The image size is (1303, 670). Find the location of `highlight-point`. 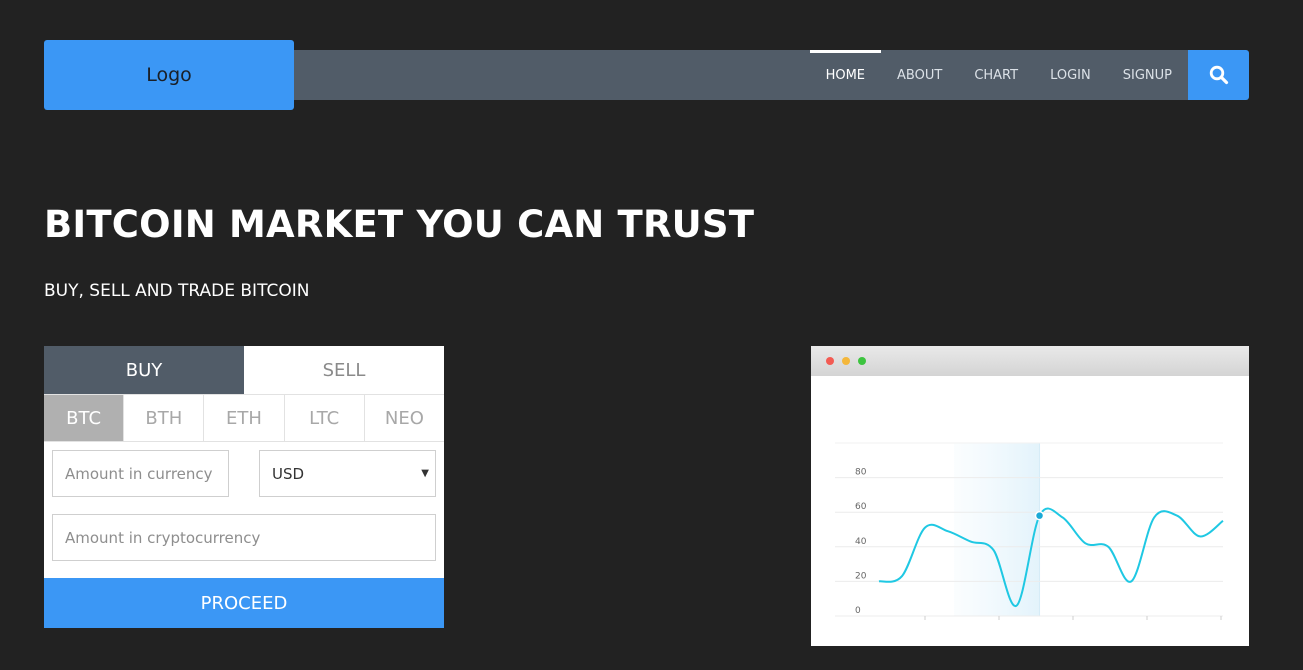

highlight-point is located at coordinates (1039, 515).